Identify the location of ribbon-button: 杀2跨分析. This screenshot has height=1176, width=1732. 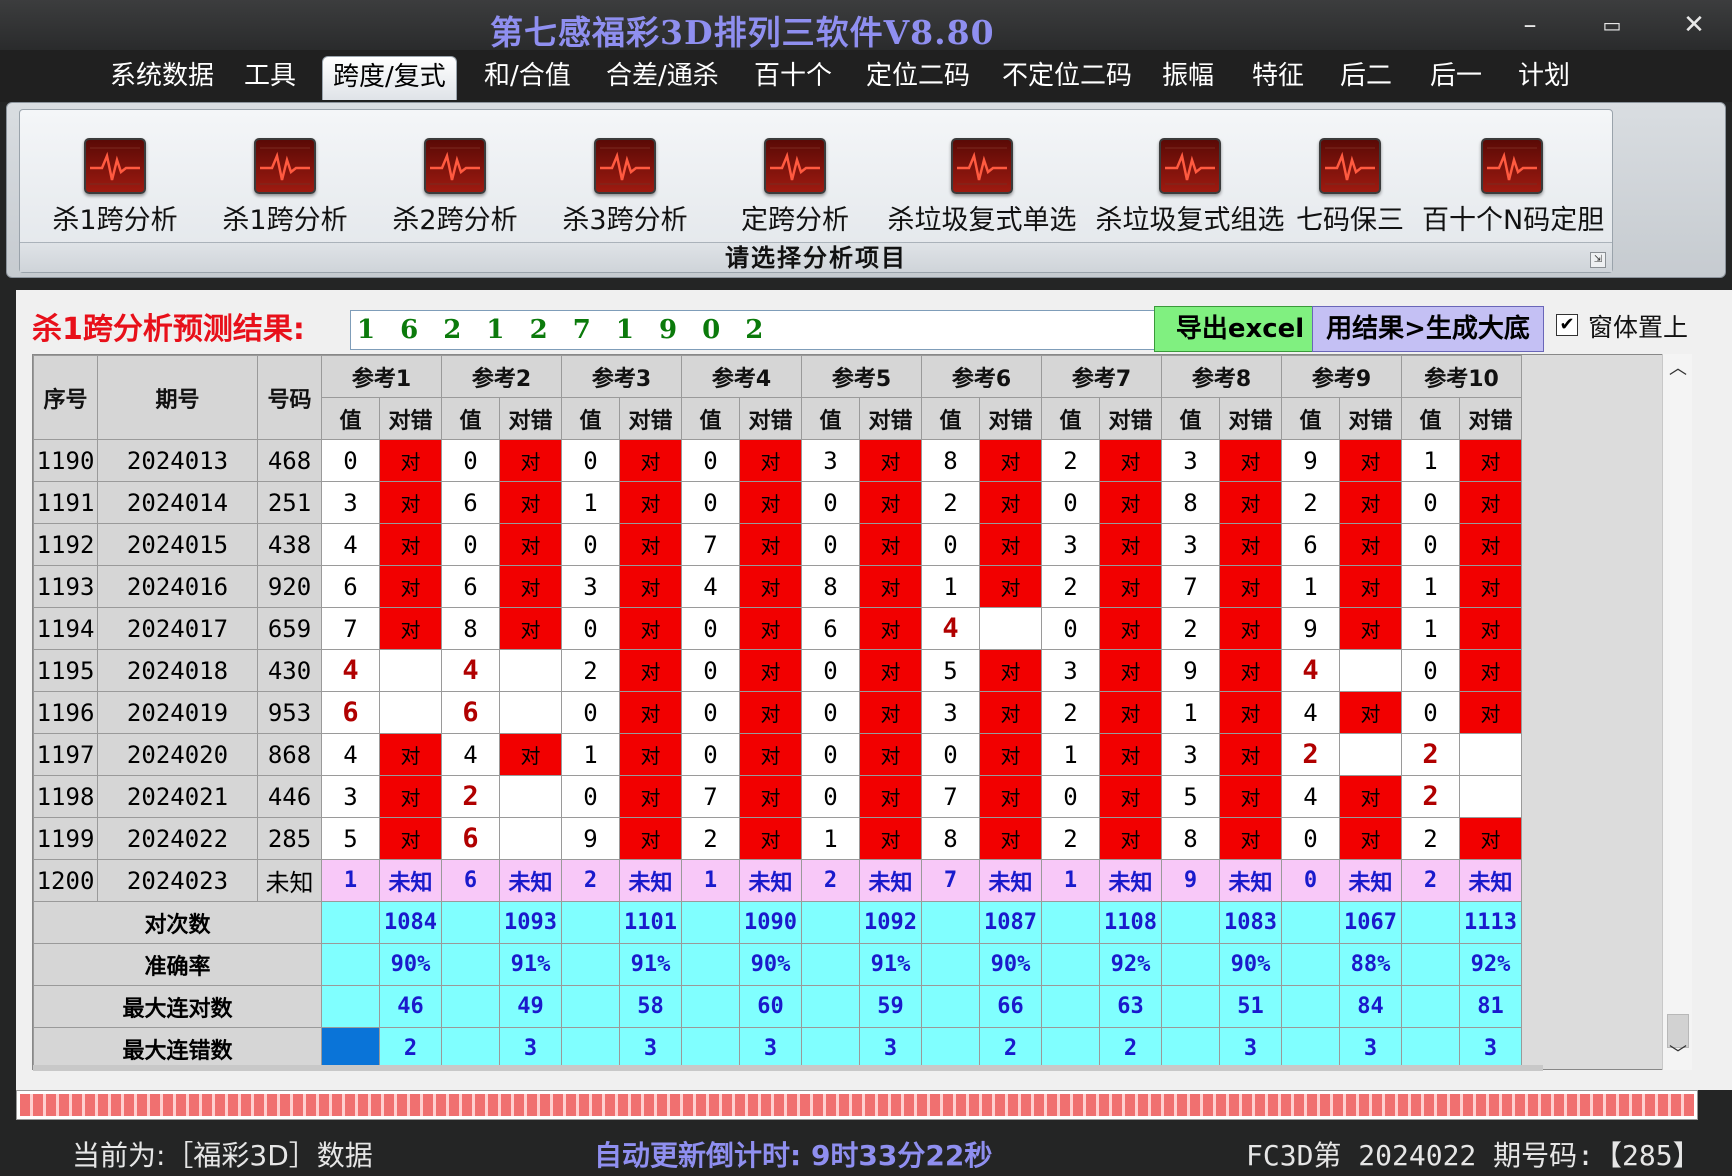
(455, 183).